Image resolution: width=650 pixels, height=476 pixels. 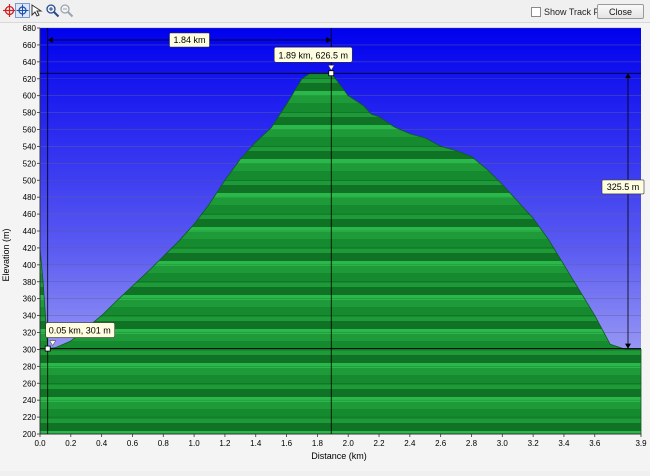 I want to click on y-tick-label: 400, so click(x=30, y=265).